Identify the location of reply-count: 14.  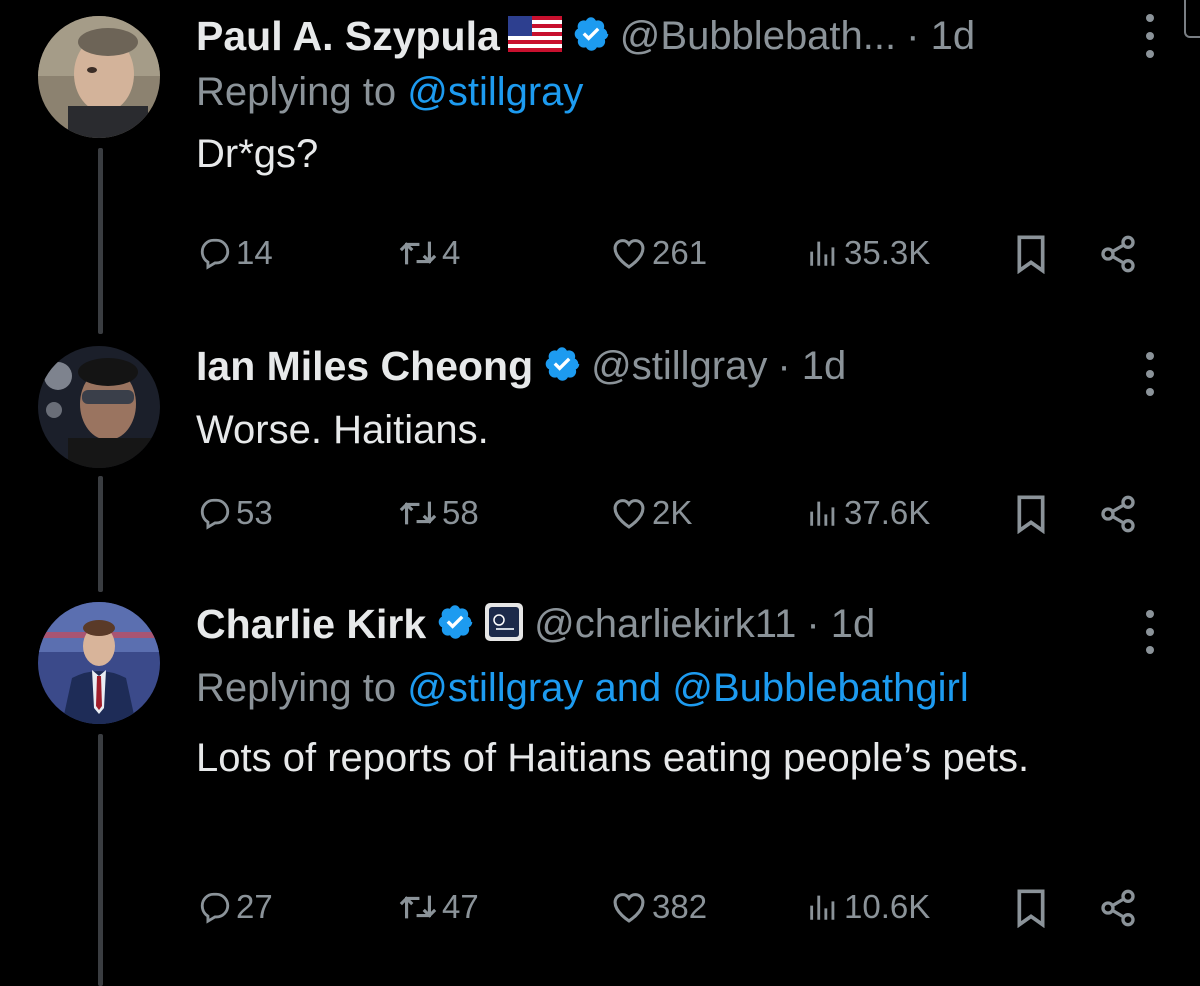
(254, 252).